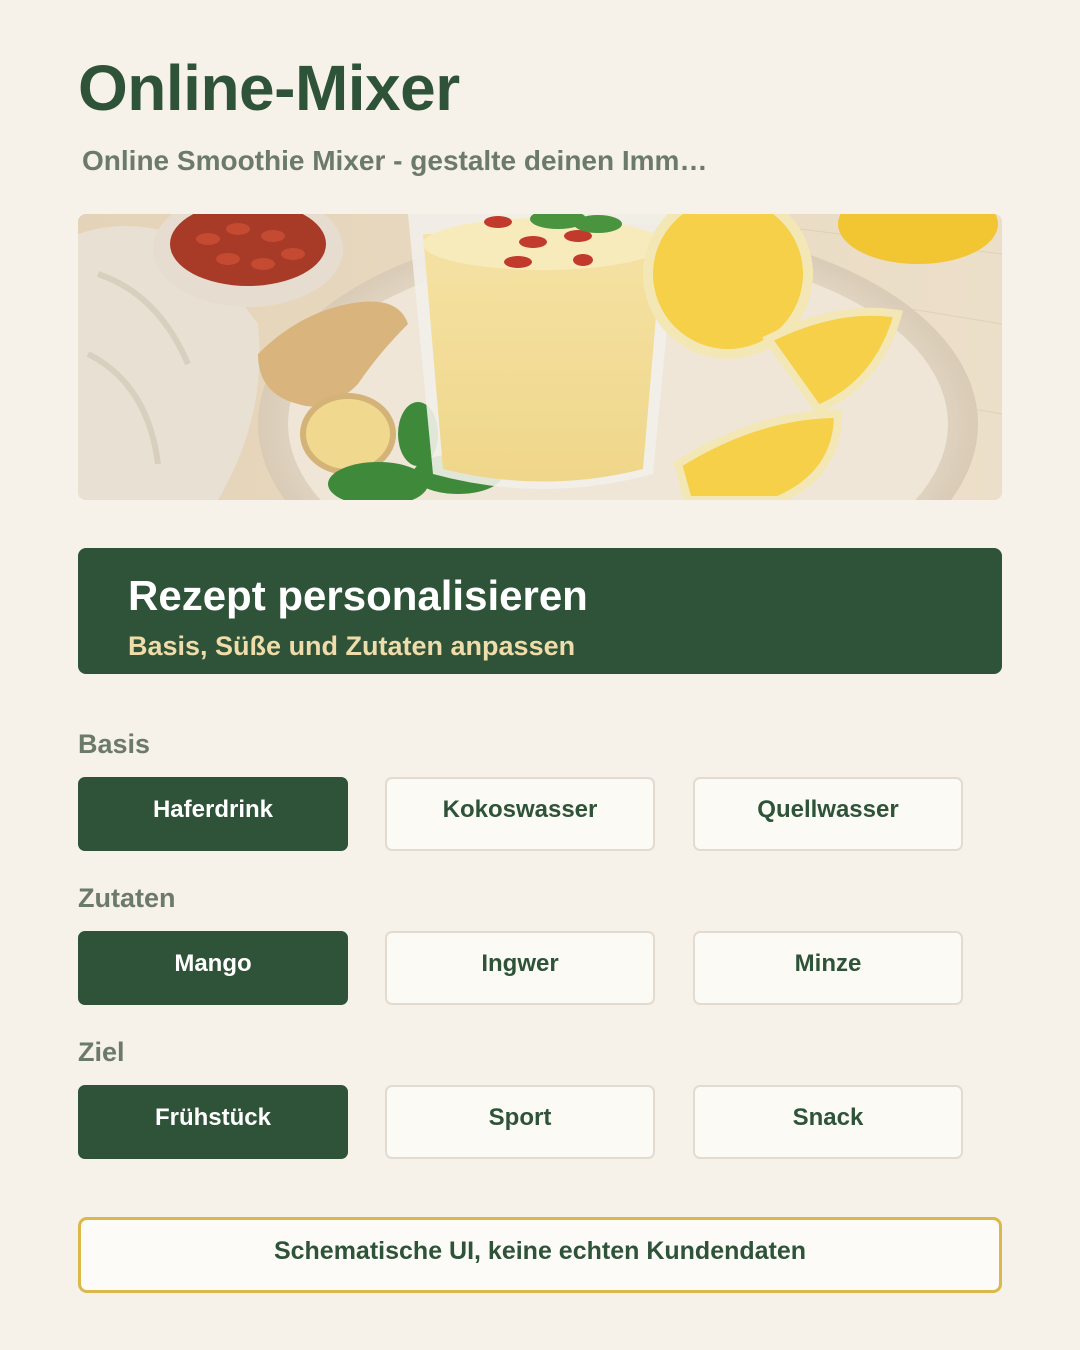 The width and height of the screenshot is (1080, 1350). I want to click on option-snack: Snack, so click(828, 1122).